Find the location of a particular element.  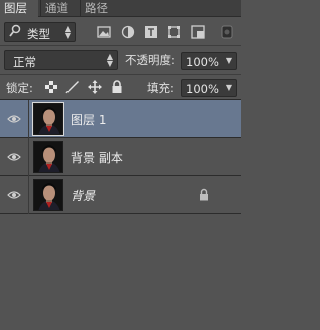

lock-transparent-icon is located at coordinates (51, 87).